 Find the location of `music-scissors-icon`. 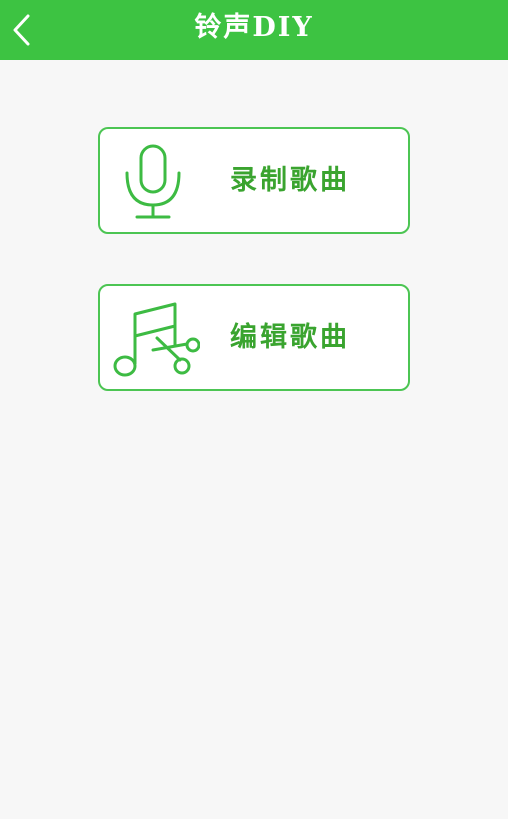

music-scissors-icon is located at coordinates (156, 339).